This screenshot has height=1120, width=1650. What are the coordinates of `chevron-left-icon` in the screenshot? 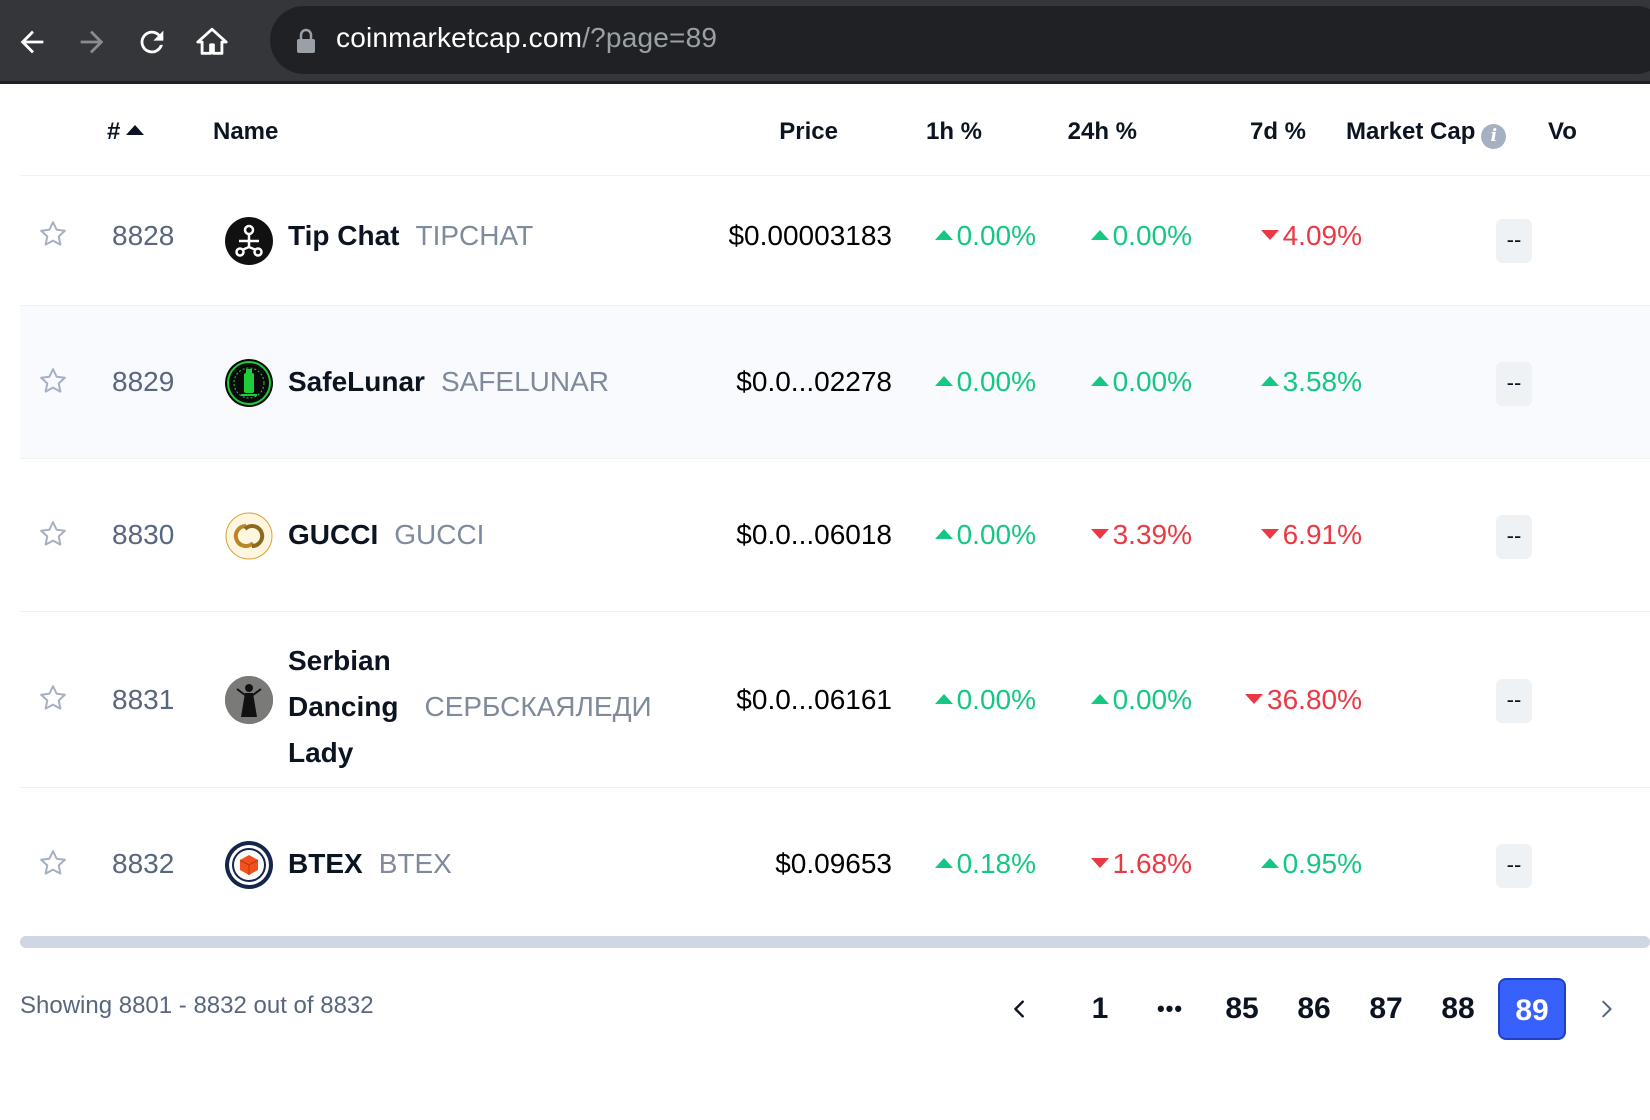 It's located at (1019, 1009).